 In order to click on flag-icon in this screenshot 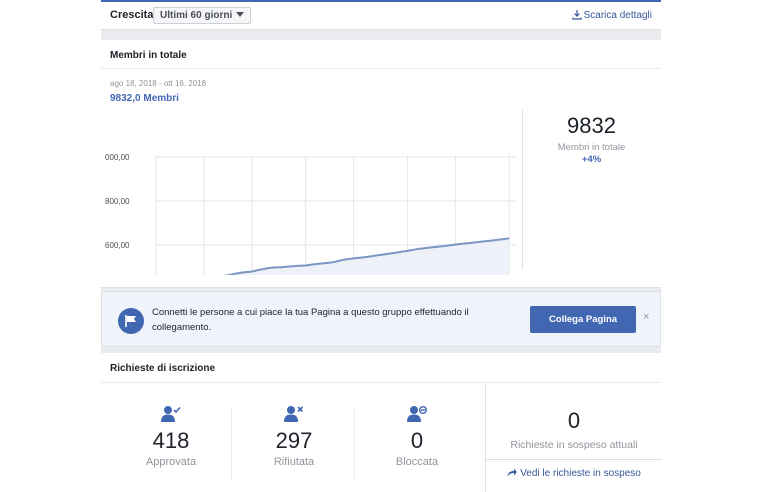, I will do `click(131, 321)`.